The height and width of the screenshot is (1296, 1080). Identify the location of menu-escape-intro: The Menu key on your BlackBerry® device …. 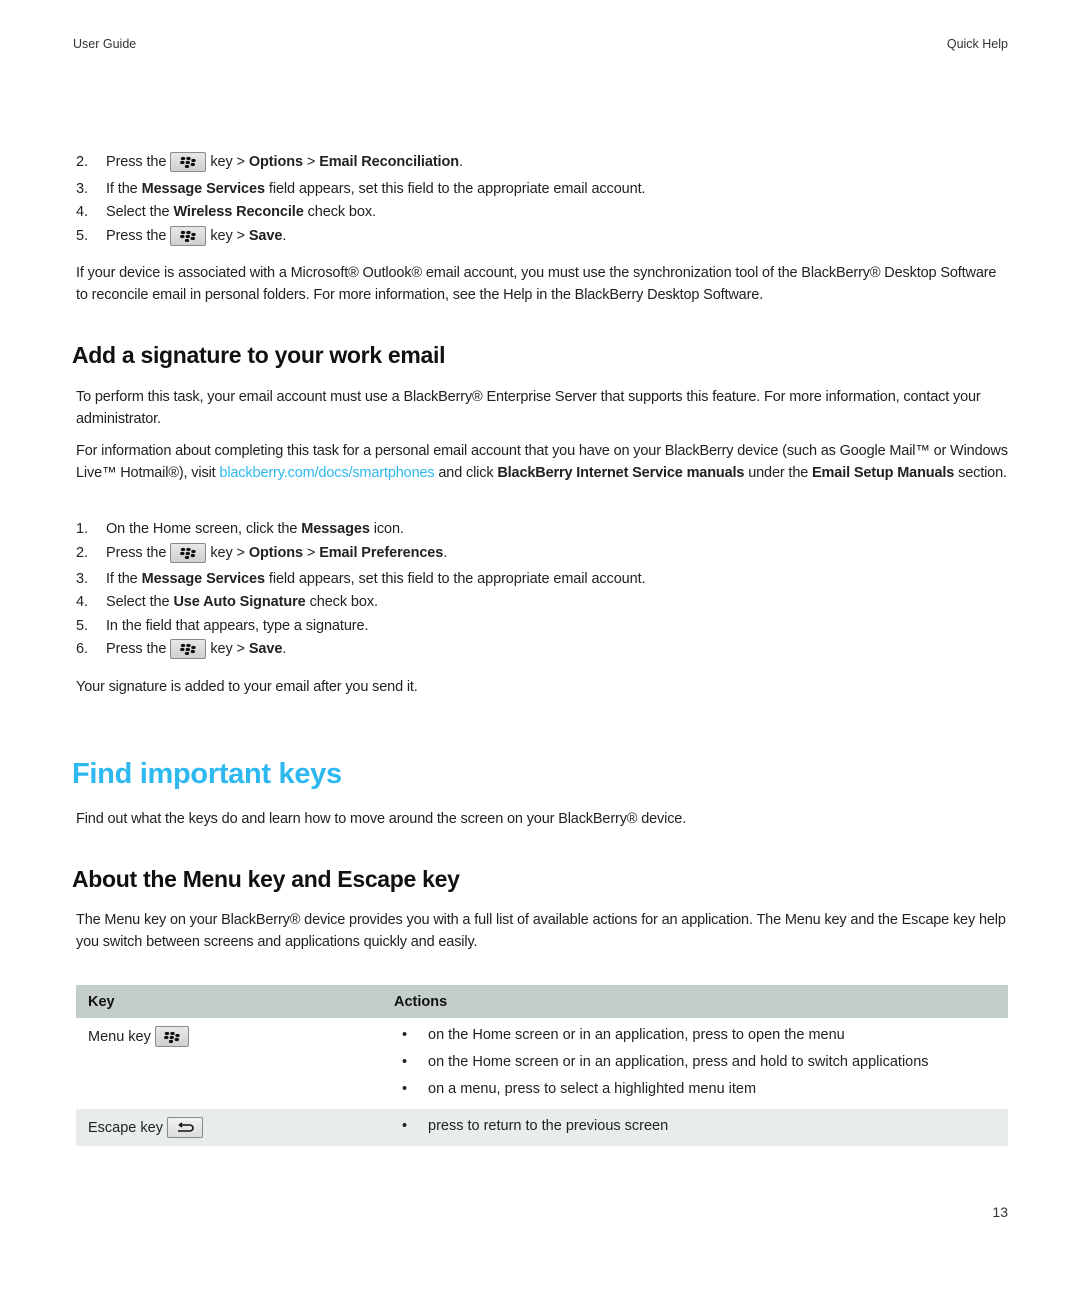
(541, 931).